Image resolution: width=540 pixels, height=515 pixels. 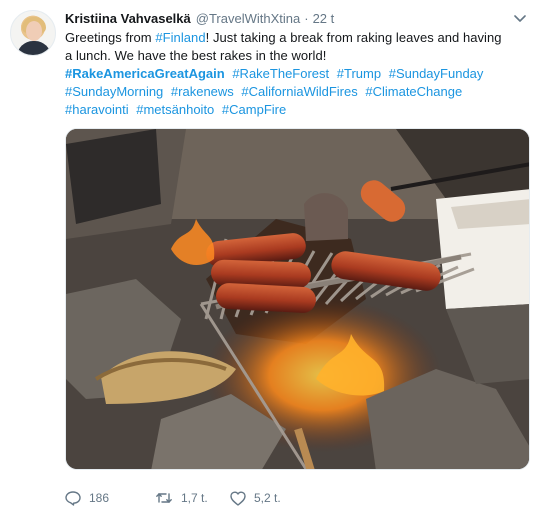 I want to click on heart-icon, so click(x=238, y=498).